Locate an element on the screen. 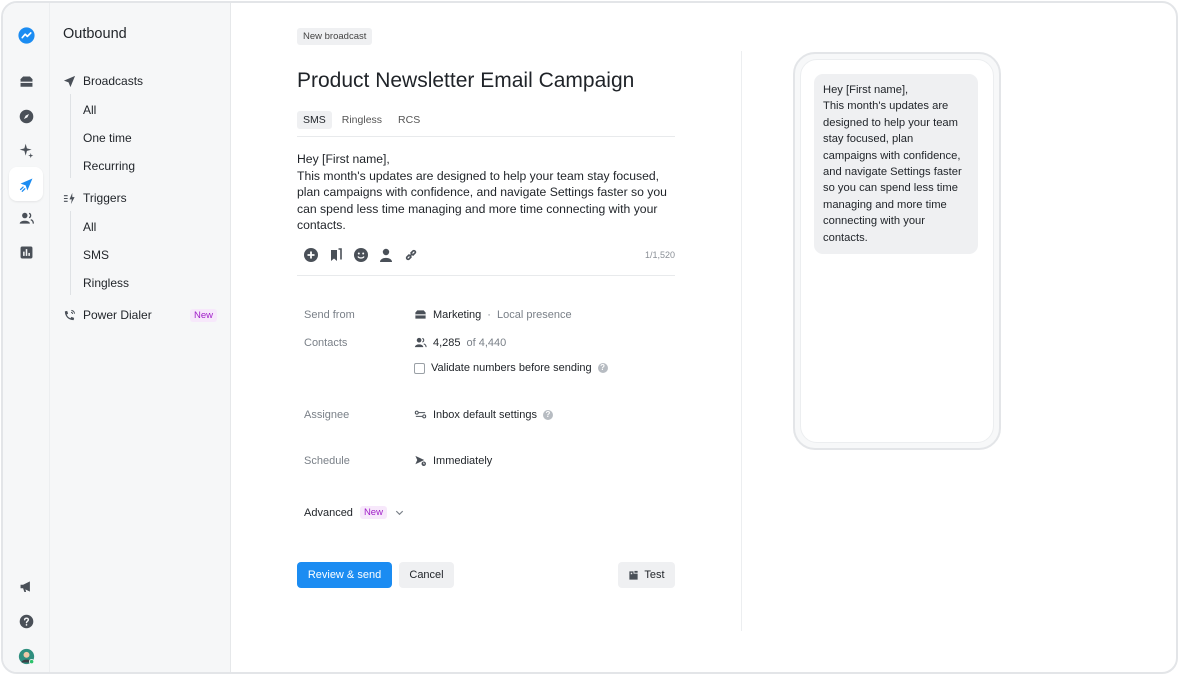 The image size is (1180, 676). emoji-icon is located at coordinates (361, 255).